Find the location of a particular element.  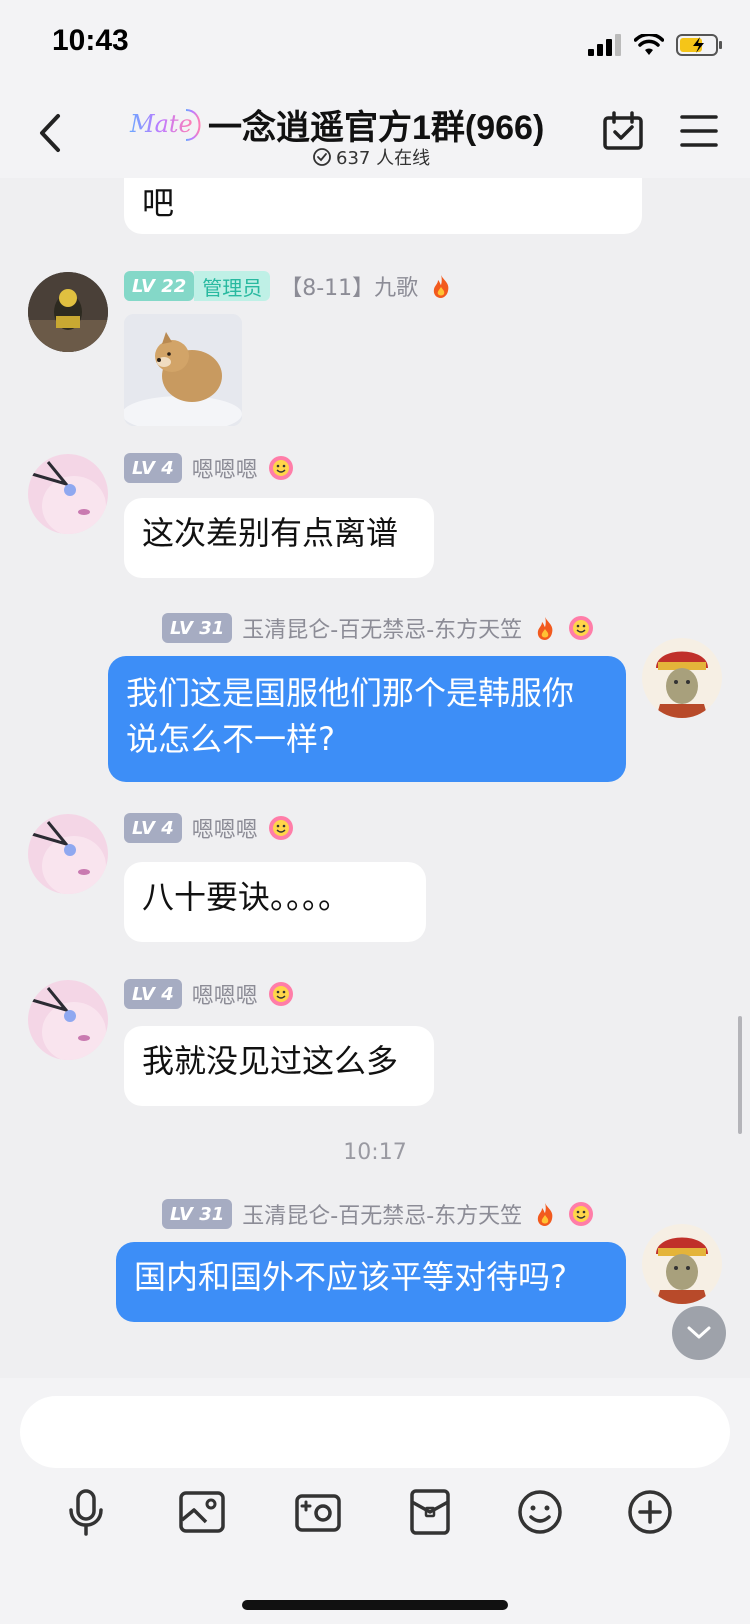

voice-button is located at coordinates (86, 1512).